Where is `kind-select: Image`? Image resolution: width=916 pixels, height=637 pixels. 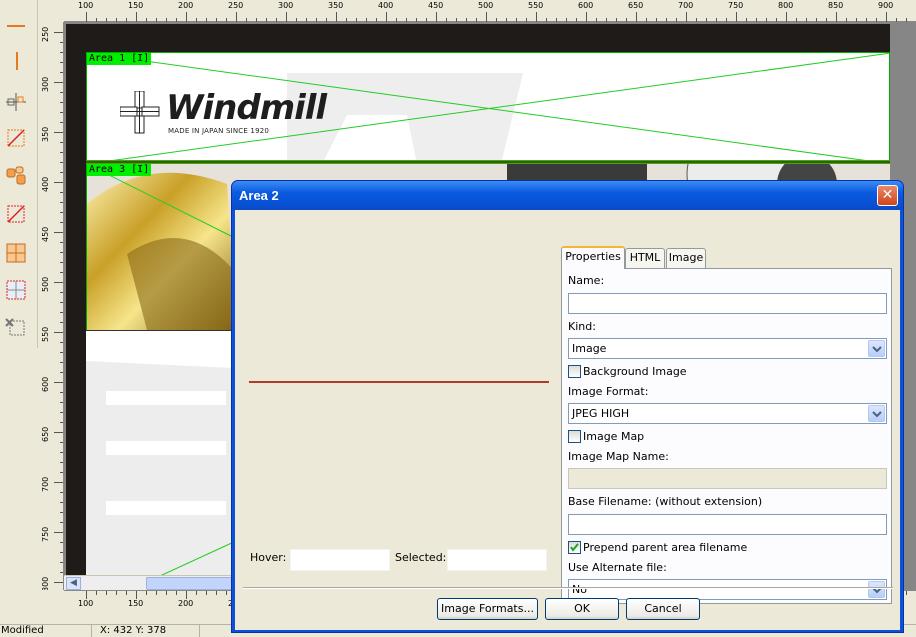 kind-select: Image is located at coordinates (727, 348).